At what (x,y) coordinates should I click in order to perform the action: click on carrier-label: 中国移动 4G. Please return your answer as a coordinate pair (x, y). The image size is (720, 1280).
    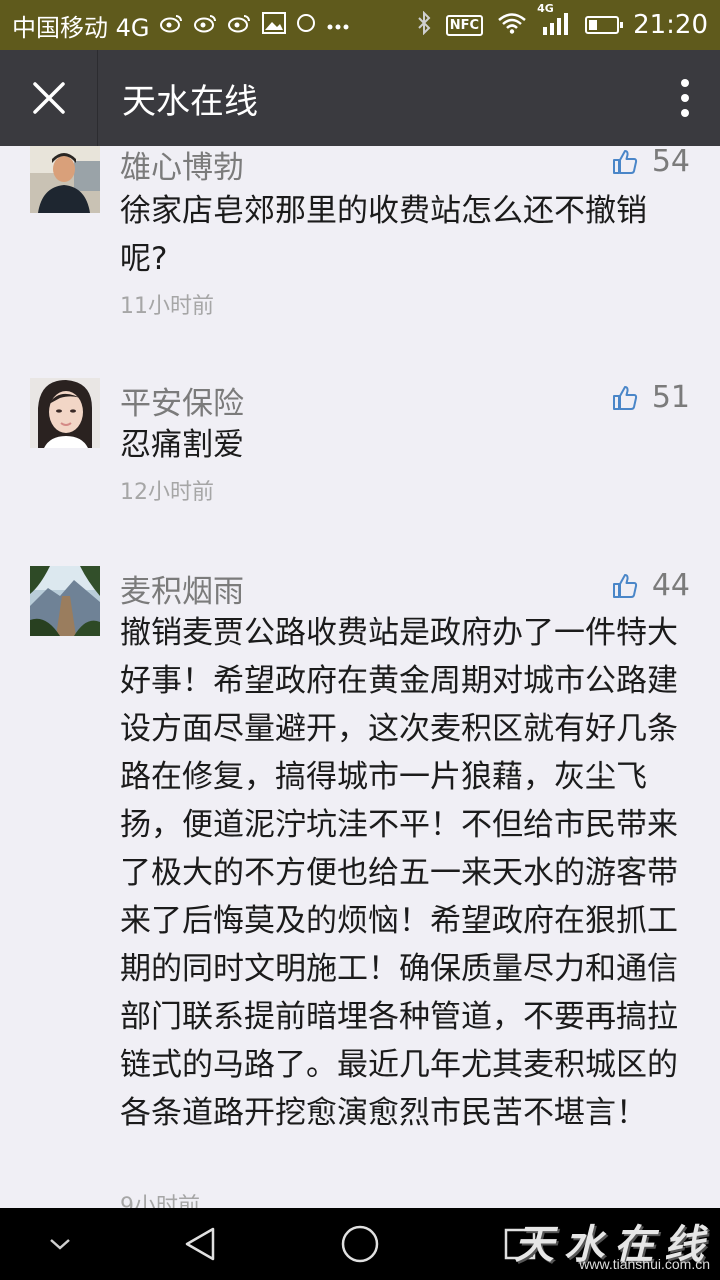
    Looking at the image, I should click on (81, 27).